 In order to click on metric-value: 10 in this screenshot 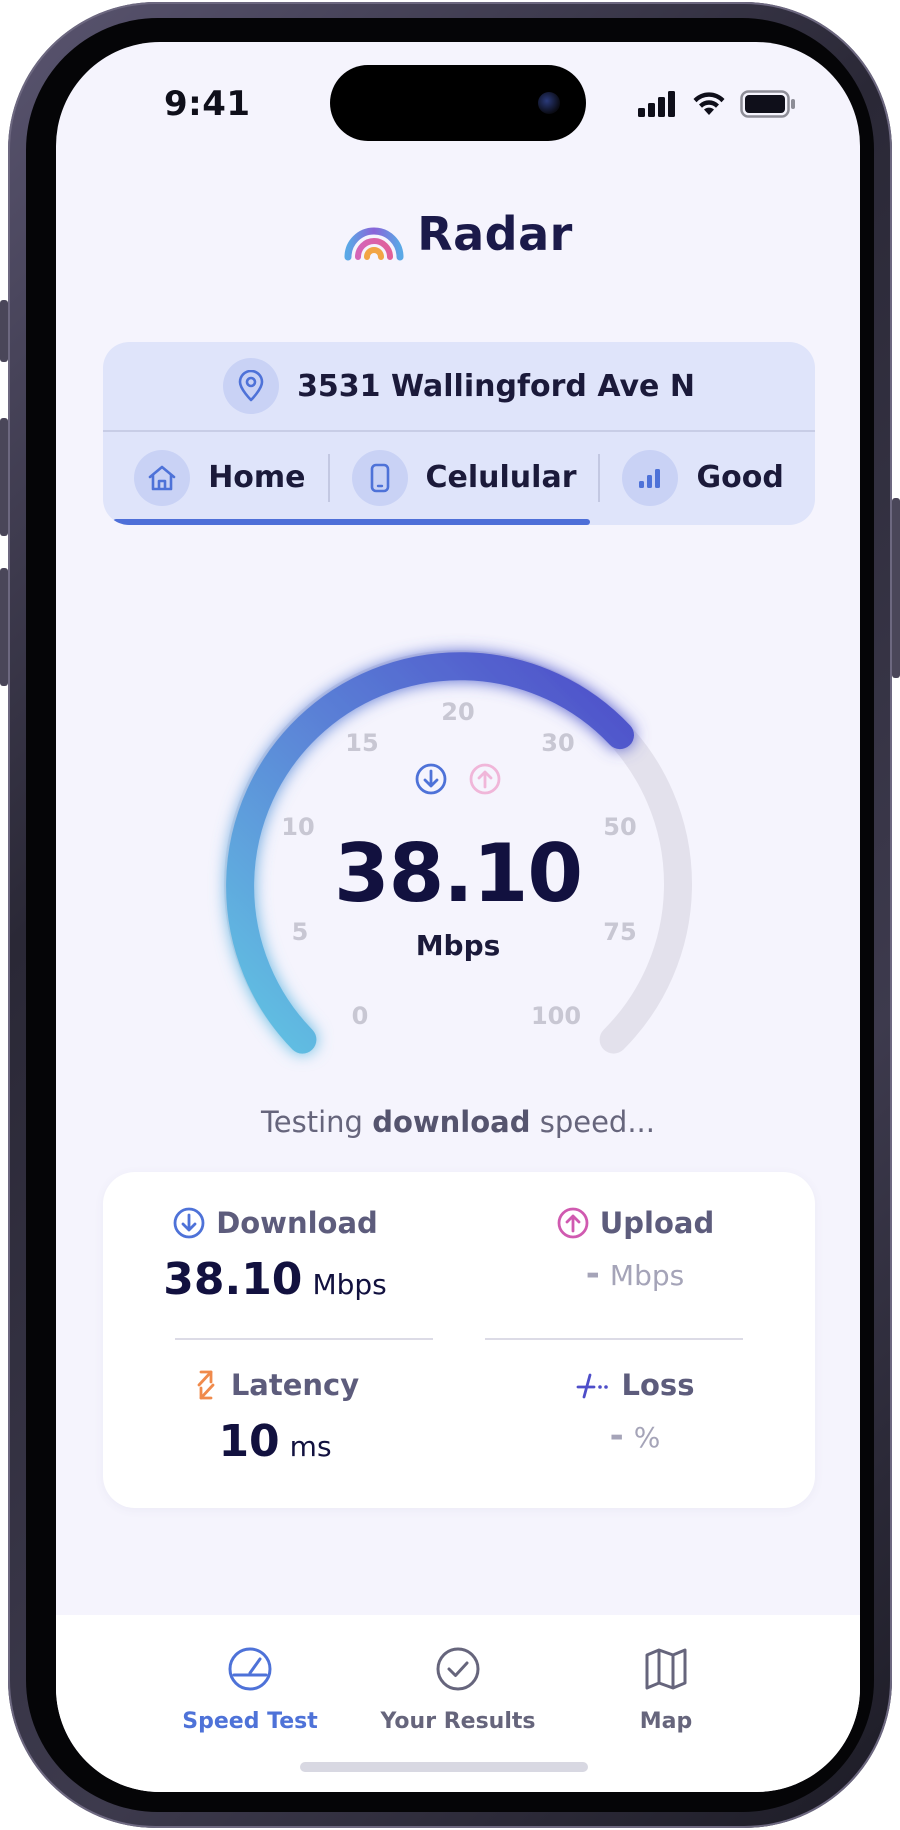, I will do `click(249, 1441)`.